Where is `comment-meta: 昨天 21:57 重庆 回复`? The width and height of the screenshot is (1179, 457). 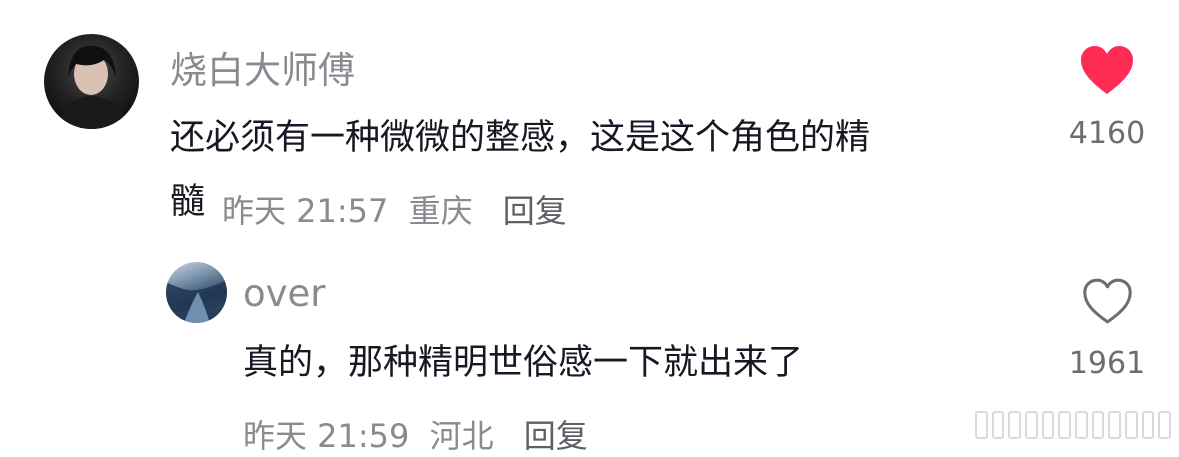 comment-meta: 昨天 21:57 重庆 回复 is located at coordinates (399, 209).